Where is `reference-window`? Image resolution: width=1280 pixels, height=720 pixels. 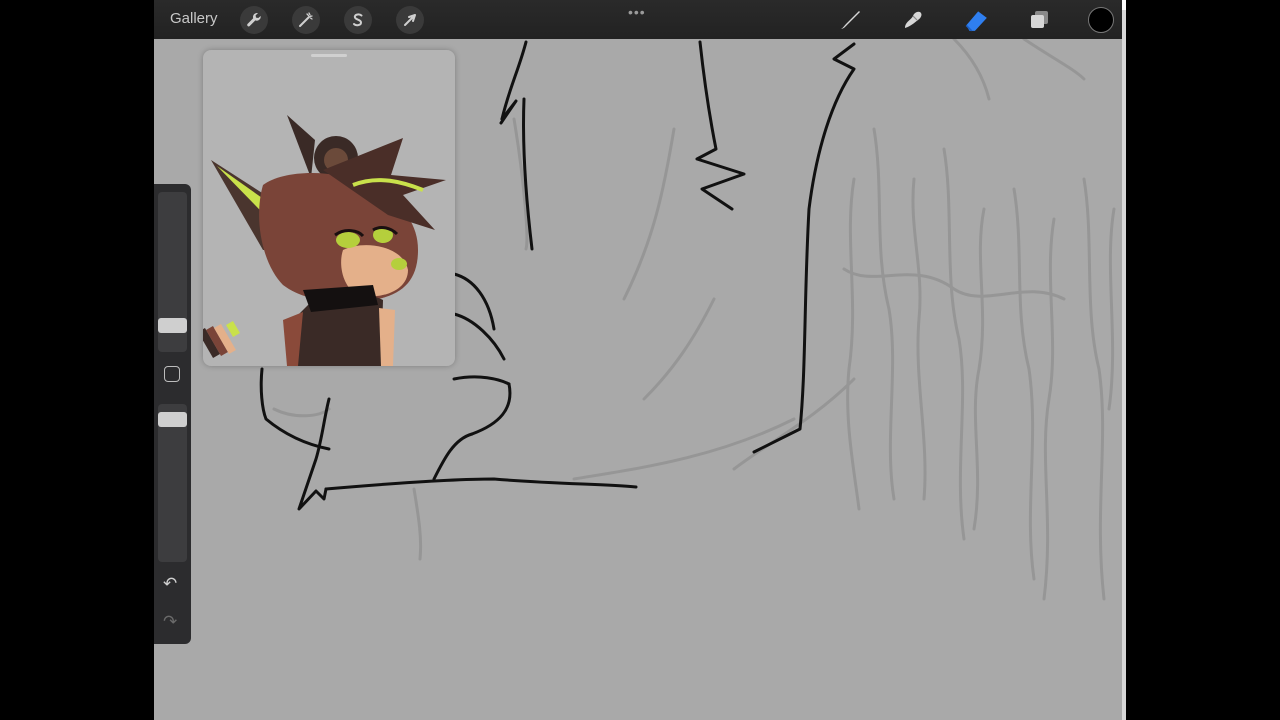 reference-window is located at coordinates (329, 208).